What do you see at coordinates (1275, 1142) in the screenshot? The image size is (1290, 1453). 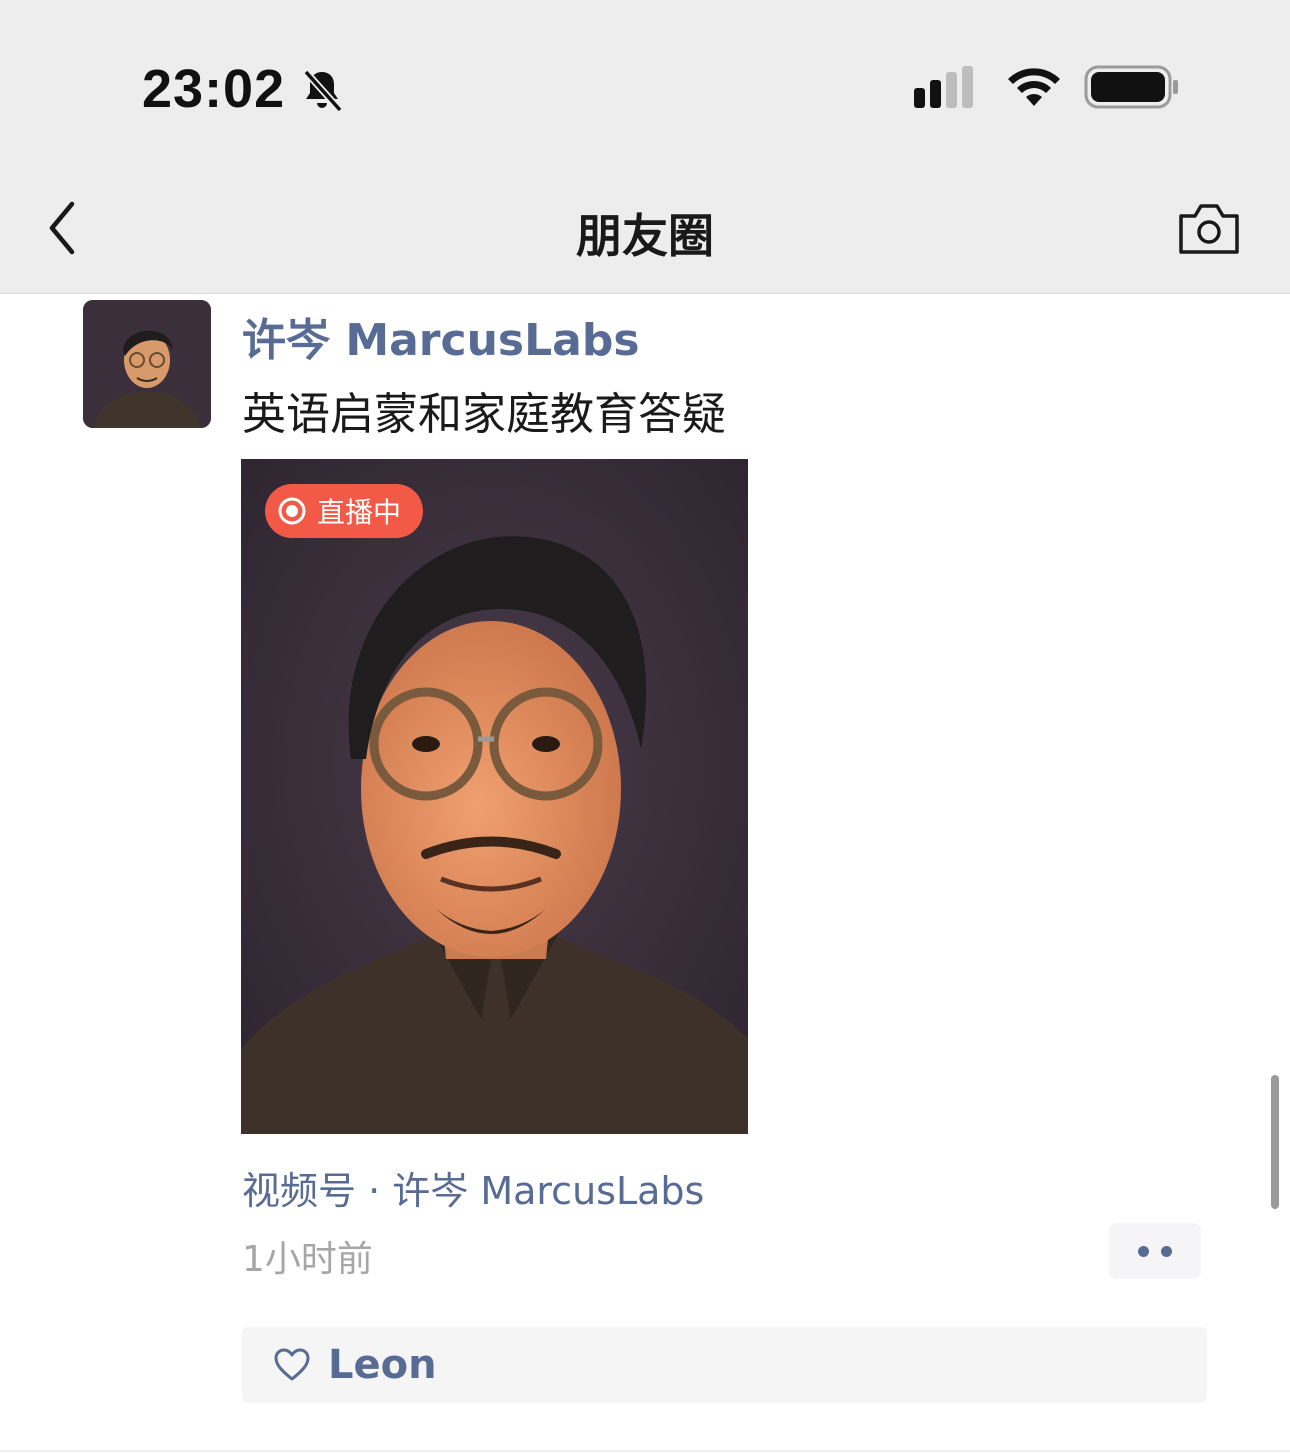 I see `scrollbar` at bounding box center [1275, 1142].